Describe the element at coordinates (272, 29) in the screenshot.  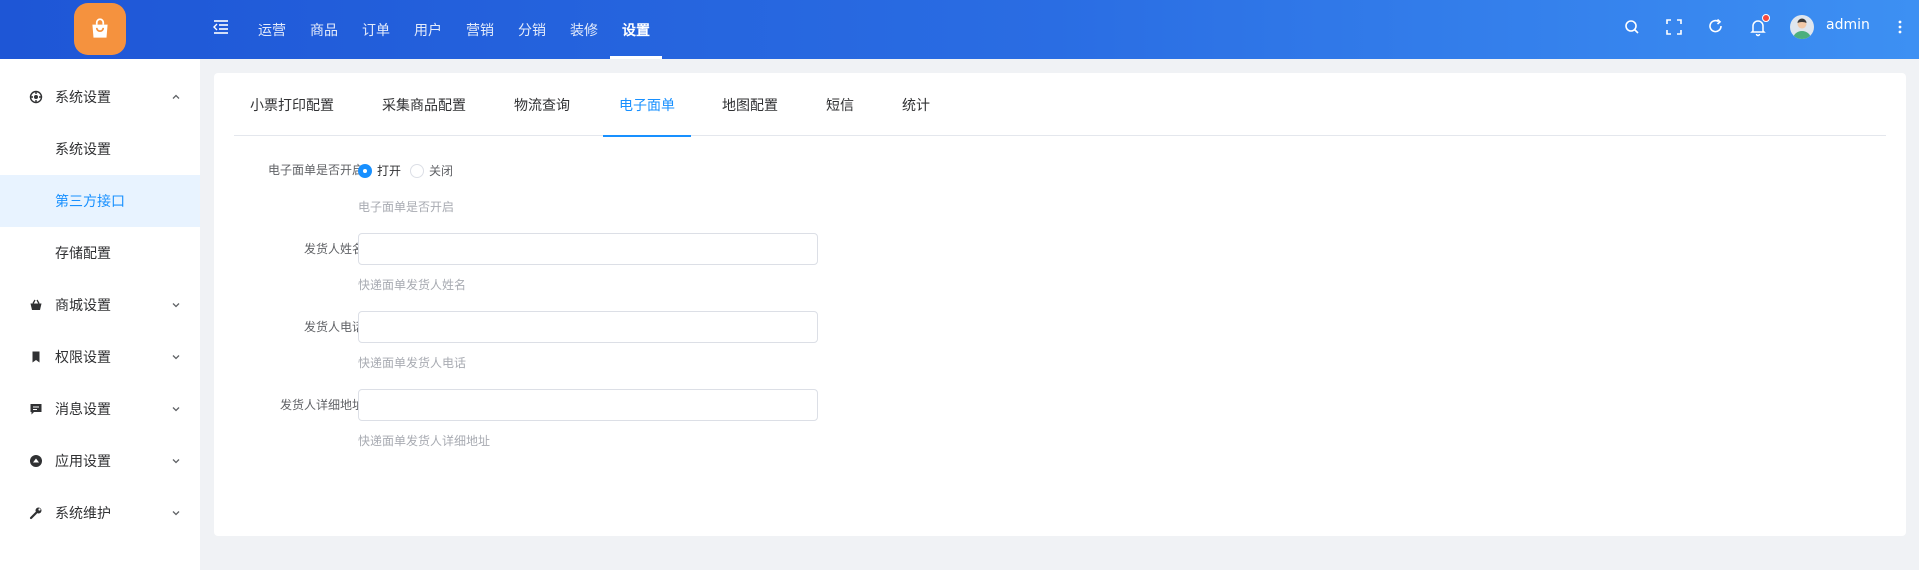
I see `nav-operations: 运营` at that location.